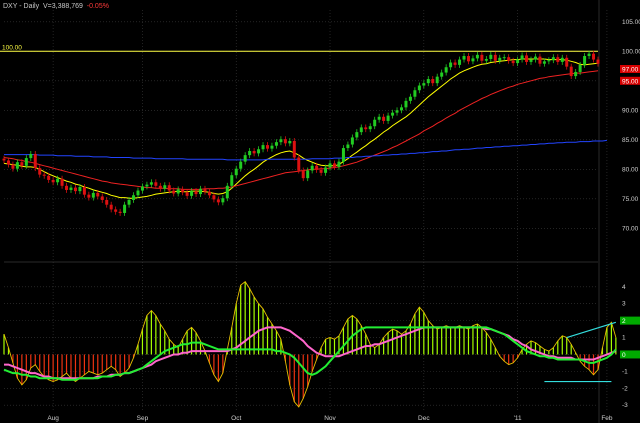 Image resolution: width=640 pixels, height=423 pixels. What do you see at coordinates (625, 405) in the screenshot?
I see `osc-tick-label: -3` at bounding box center [625, 405].